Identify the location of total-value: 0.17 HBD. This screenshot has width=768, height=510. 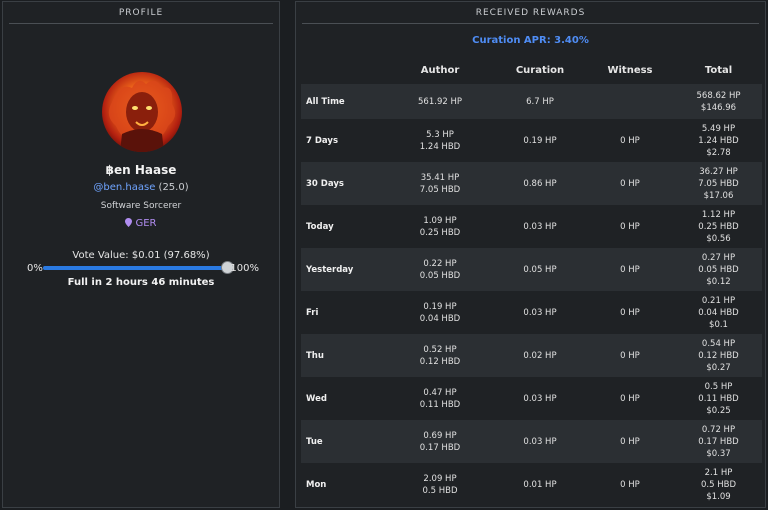
(718, 441).